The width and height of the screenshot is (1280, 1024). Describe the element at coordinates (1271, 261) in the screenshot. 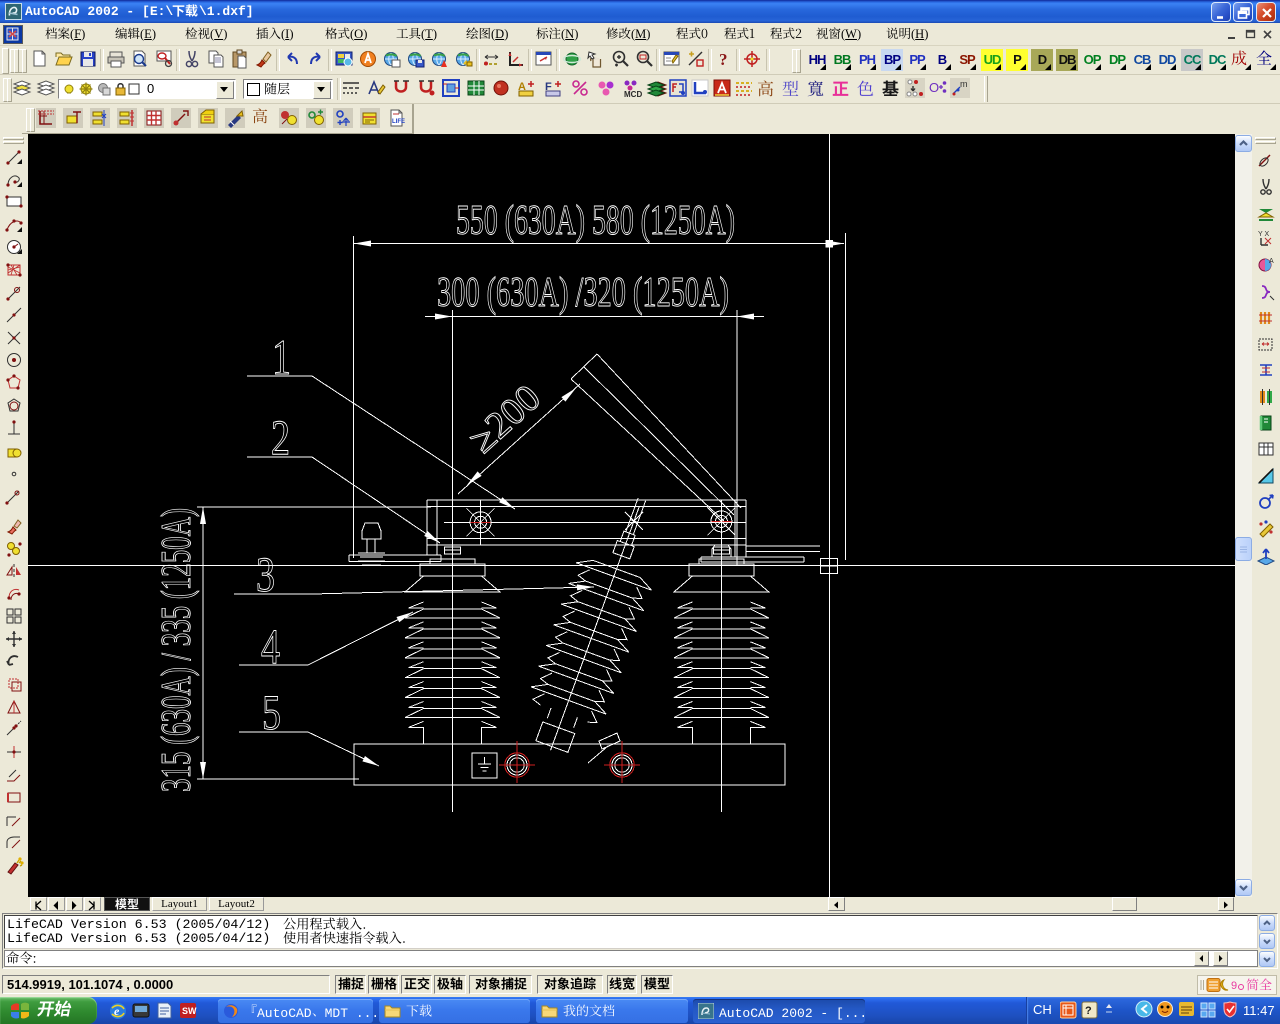

I see `svg-text: A` at that location.